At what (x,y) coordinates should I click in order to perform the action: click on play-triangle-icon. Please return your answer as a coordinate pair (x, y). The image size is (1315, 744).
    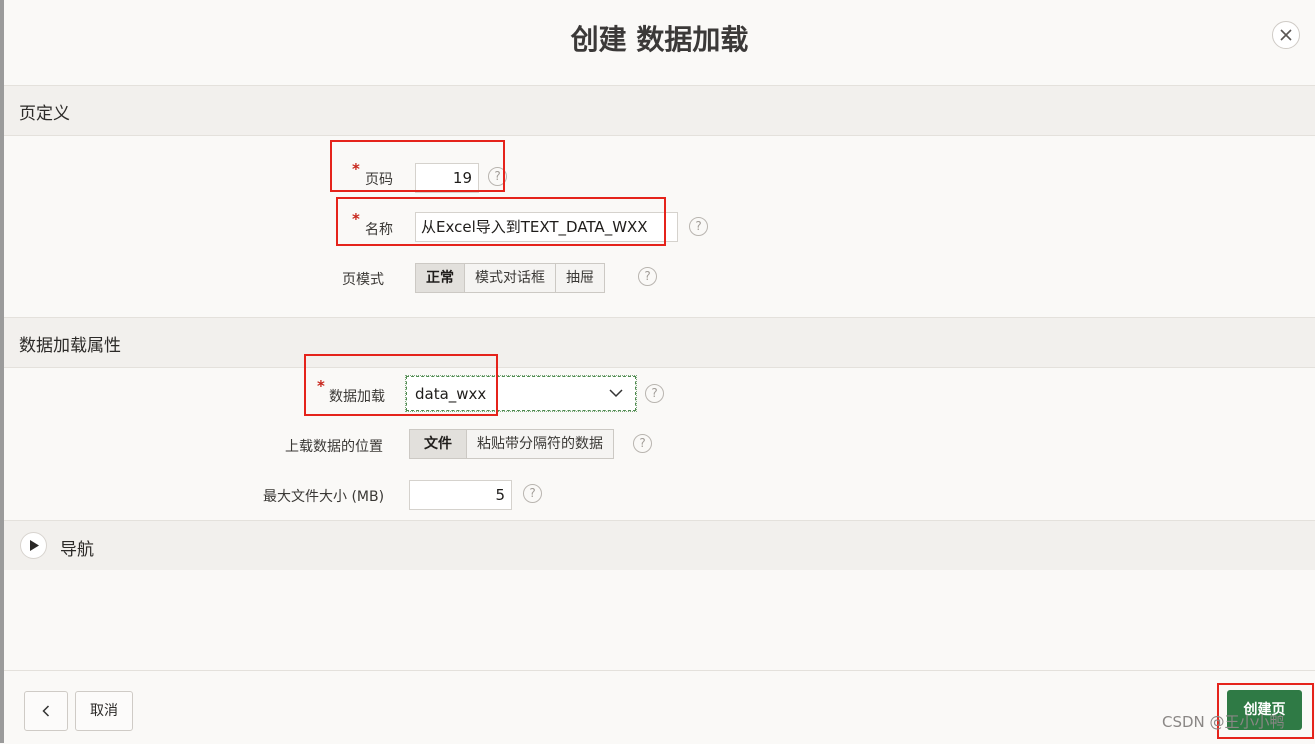
    Looking at the image, I should click on (34, 545).